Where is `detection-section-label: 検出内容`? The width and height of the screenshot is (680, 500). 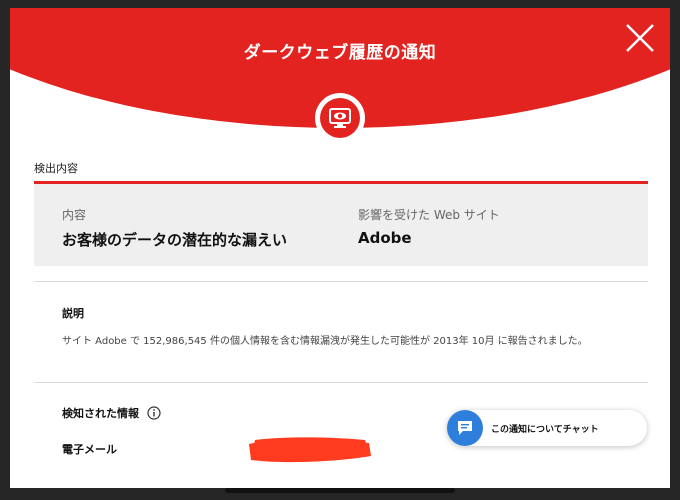
detection-section-label: 検出内容 is located at coordinates (56, 168).